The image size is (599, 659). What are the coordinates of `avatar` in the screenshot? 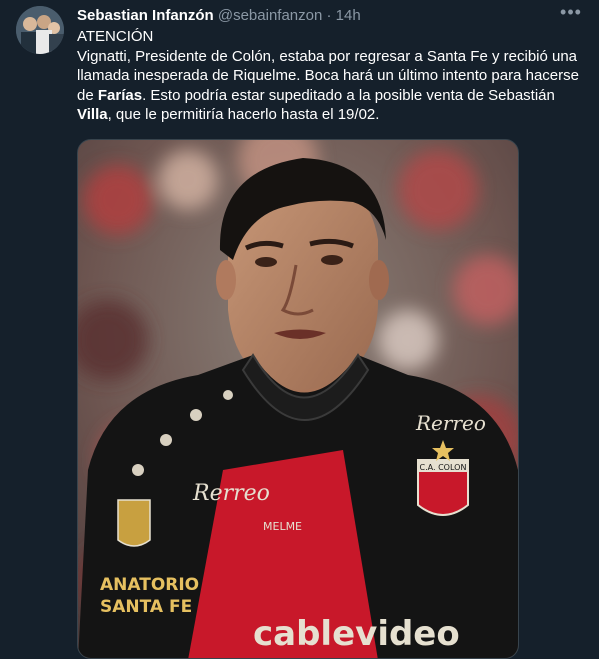 It's located at (40, 30).